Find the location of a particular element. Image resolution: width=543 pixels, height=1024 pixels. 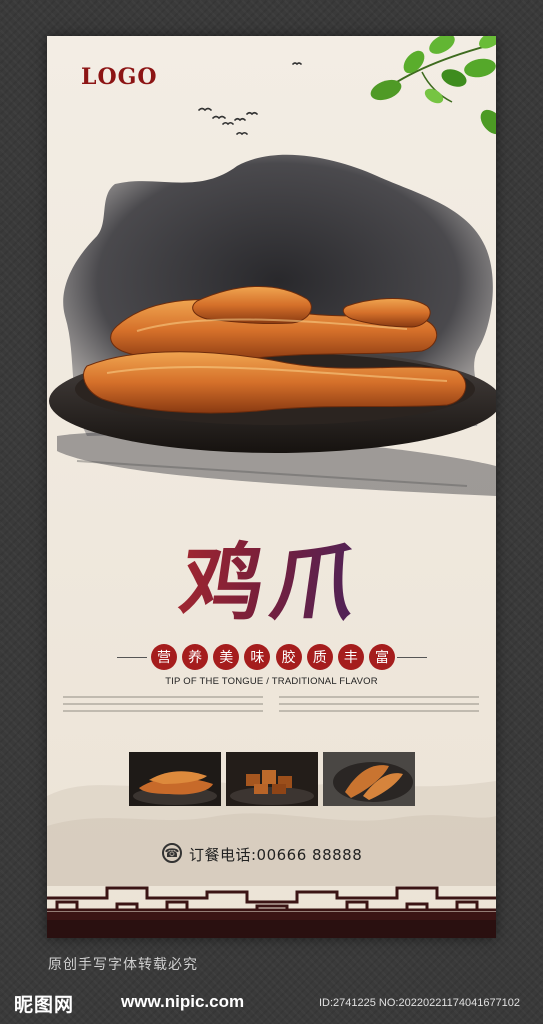

slogan-badge: 美 is located at coordinates (226, 657).